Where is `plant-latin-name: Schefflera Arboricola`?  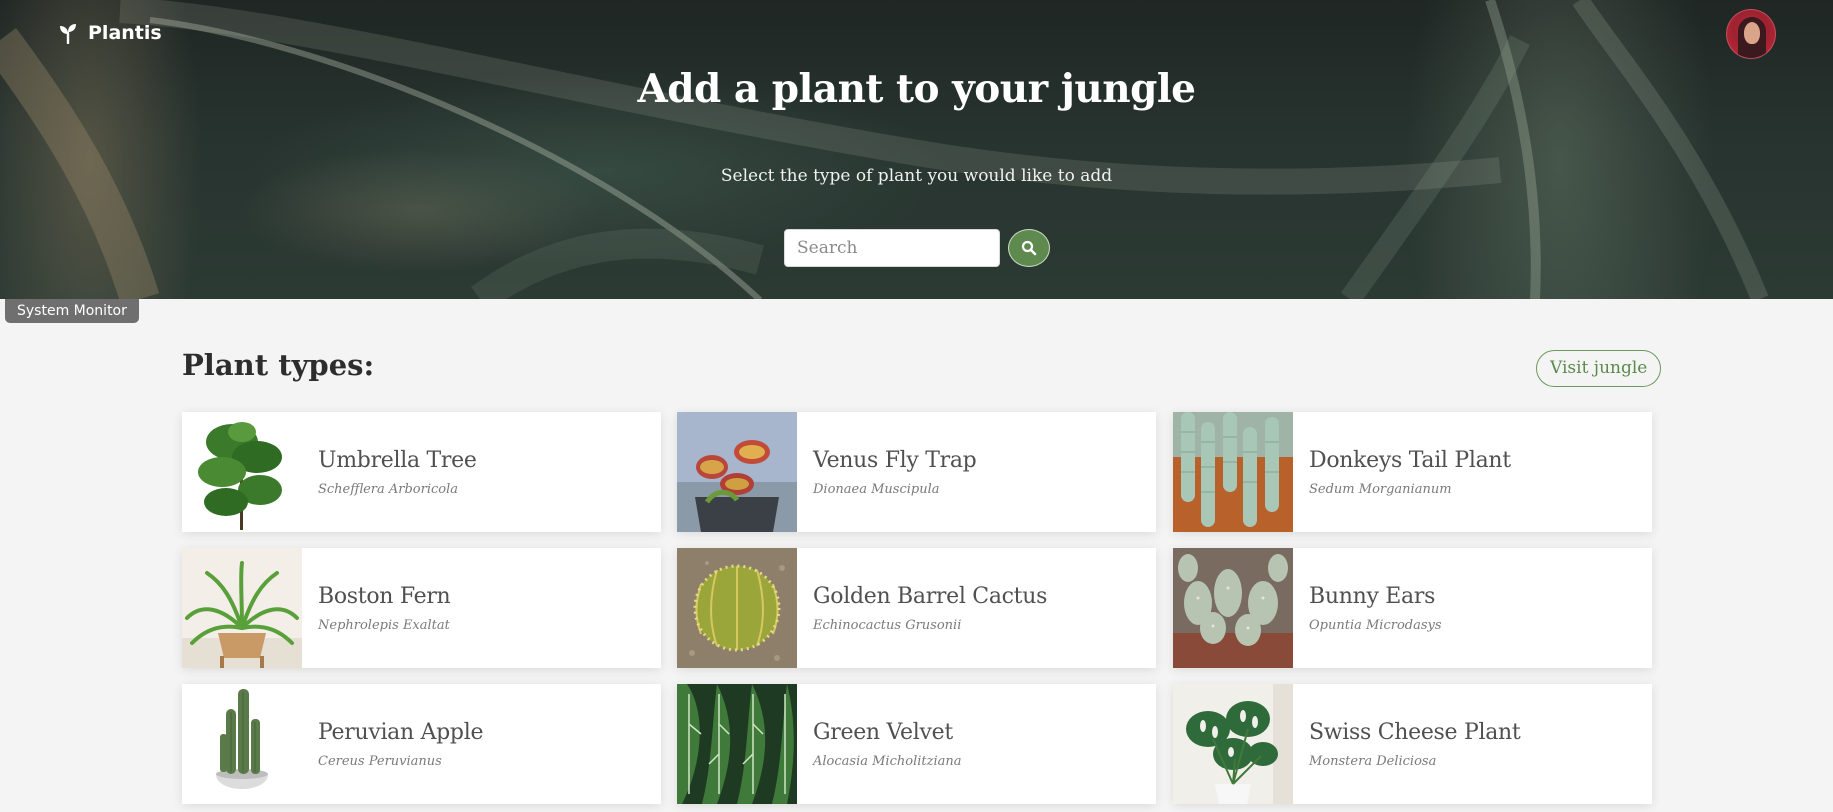
plant-latin-name: Schefflera Arboricola is located at coordinates (388, 489).